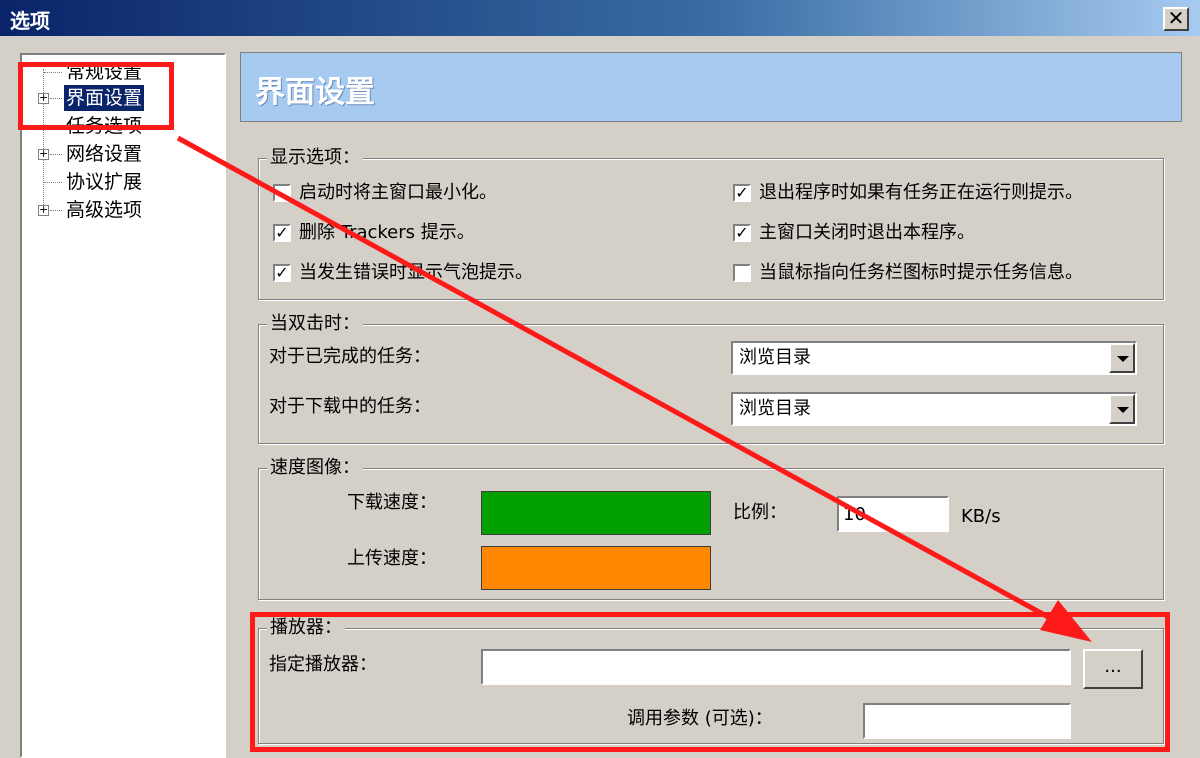 The image size is (1200, 758). Describe the element at coordinates (934, 358) in the screenshot. I see `completed-task-select: 浏览目录` at that location.